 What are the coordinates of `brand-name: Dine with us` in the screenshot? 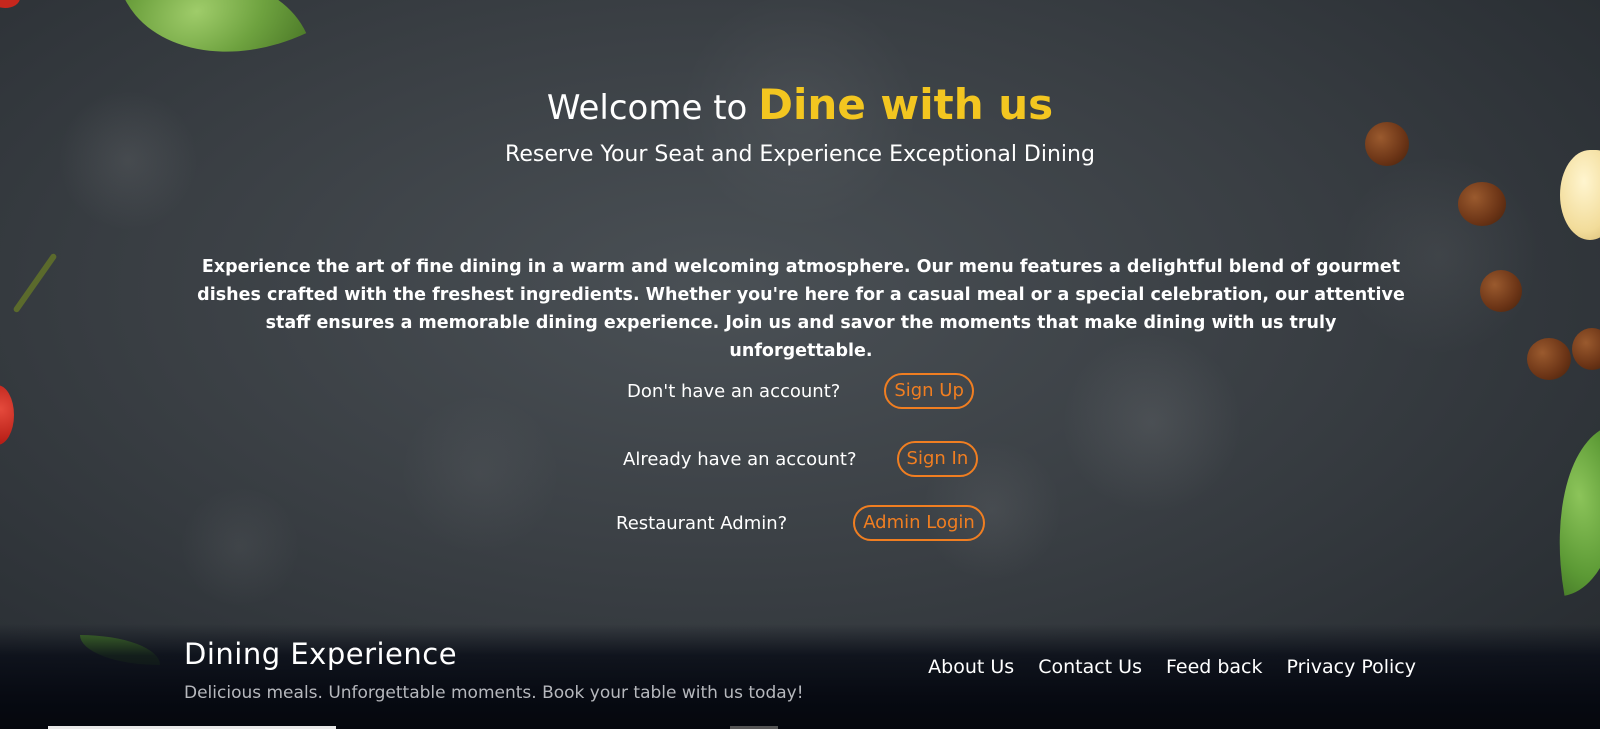 It's located at (906, 104).